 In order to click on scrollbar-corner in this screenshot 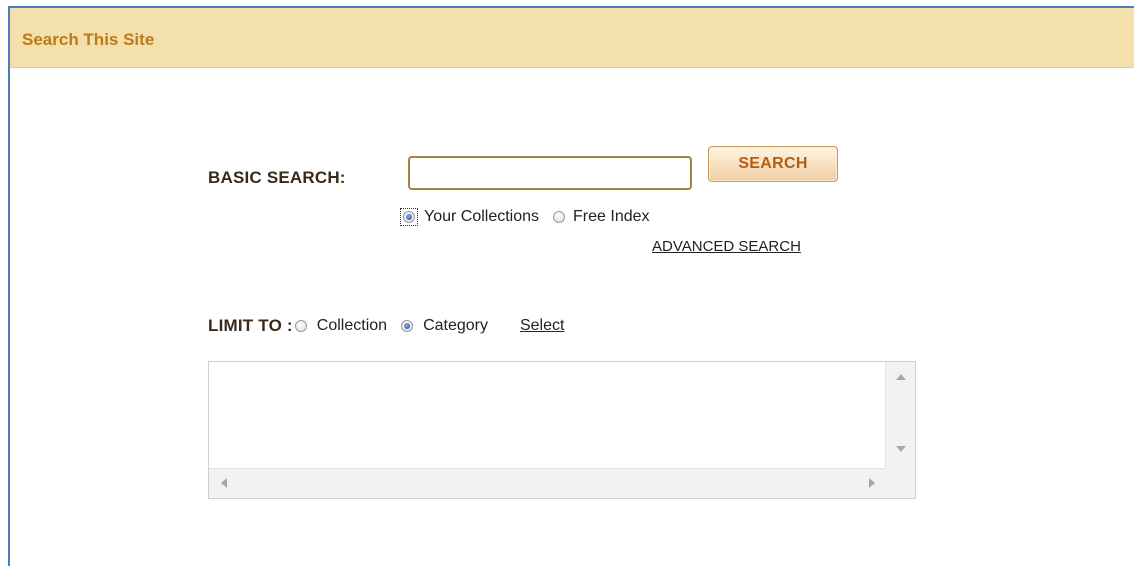, I will do `click(900, 483)`.